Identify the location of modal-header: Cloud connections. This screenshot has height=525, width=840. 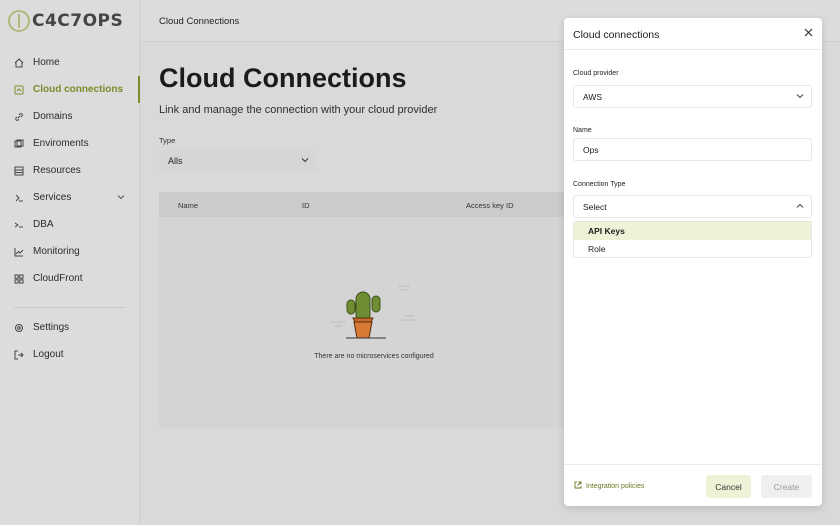
(693, 34).